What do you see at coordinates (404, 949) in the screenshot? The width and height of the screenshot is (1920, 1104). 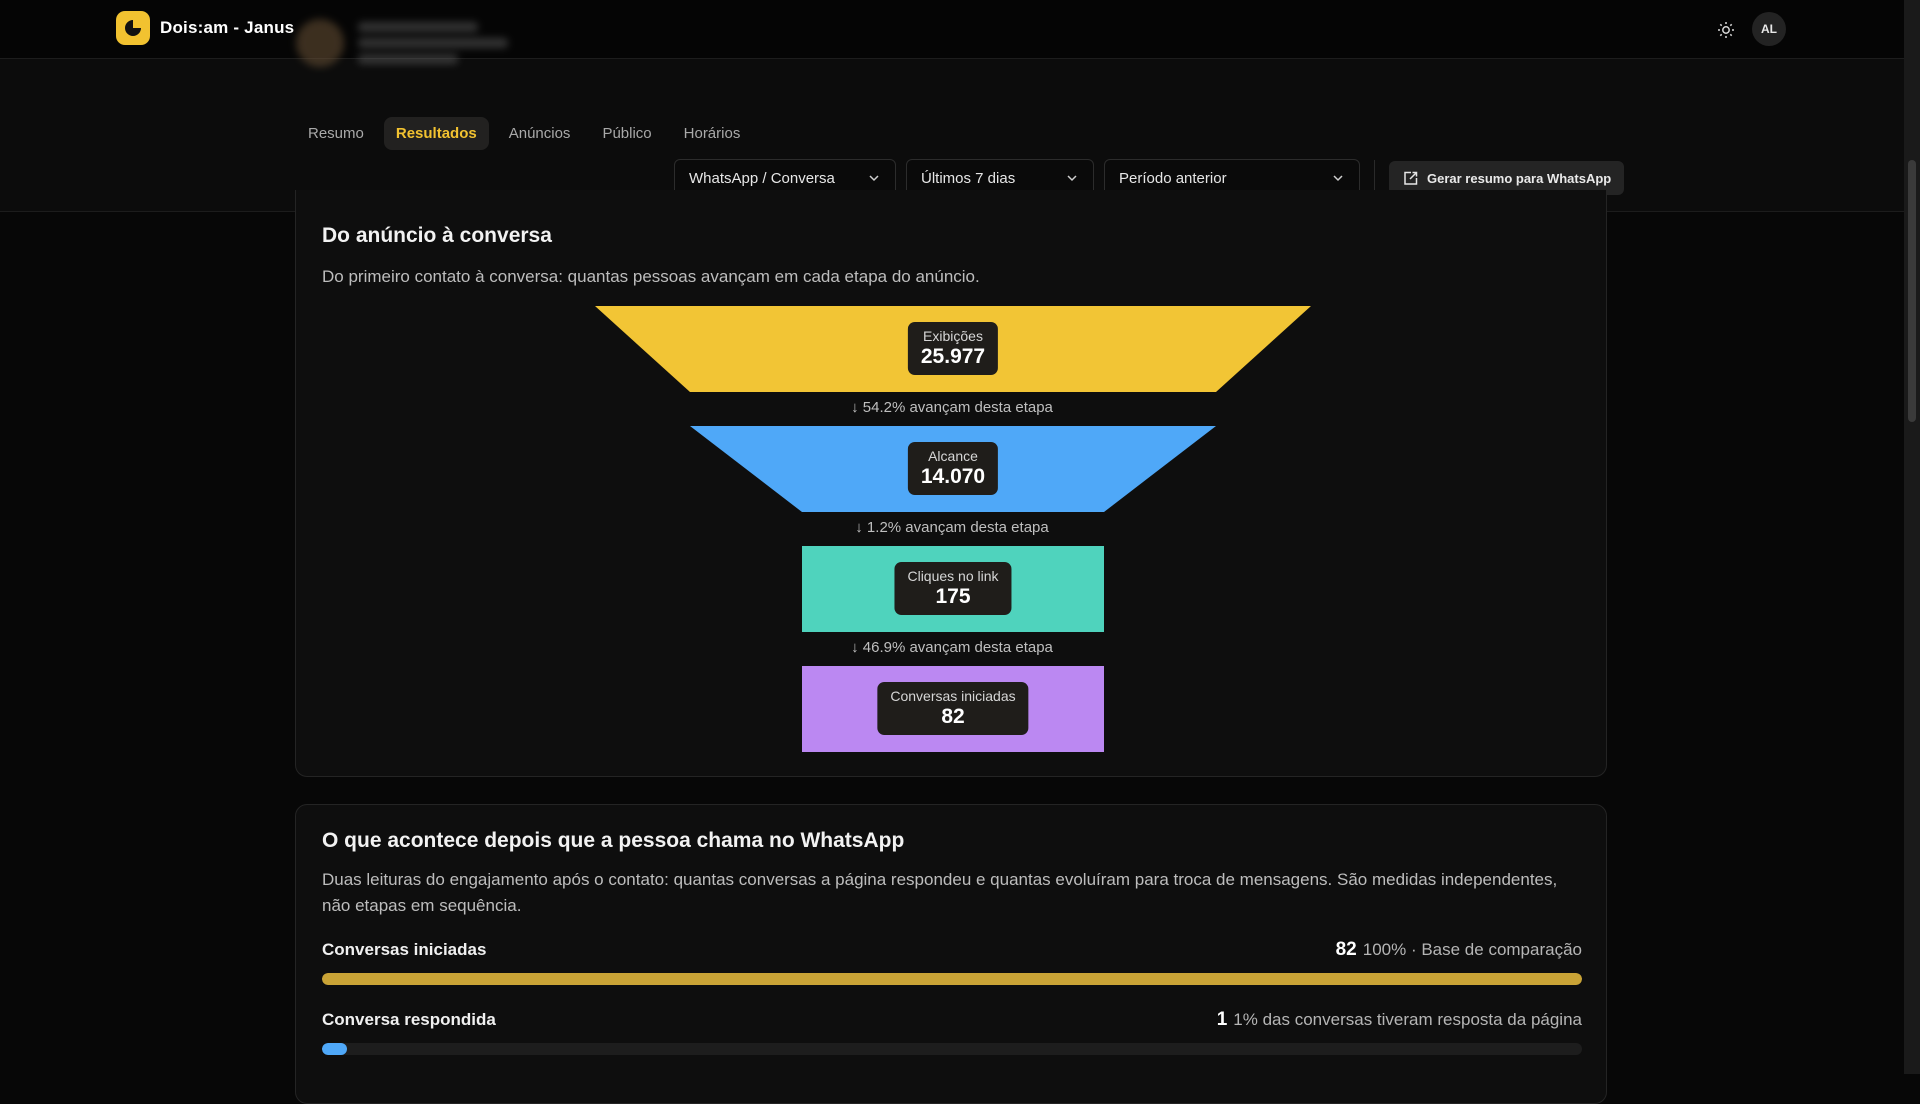 I see `bar-label: Conversas iniciadas` at bounding box center [404, 949].